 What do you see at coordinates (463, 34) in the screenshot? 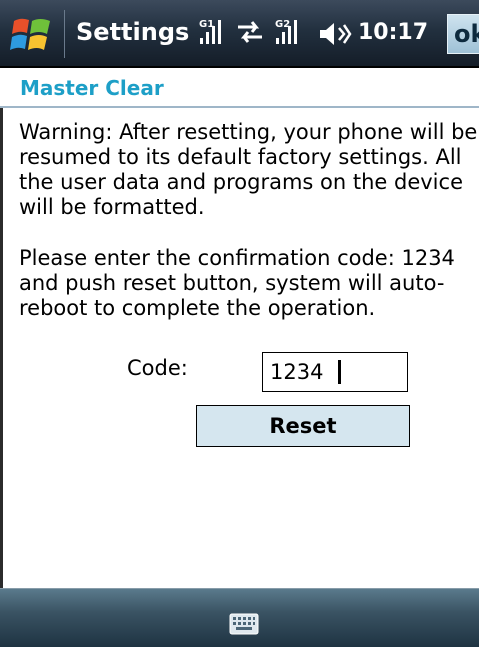
I see `ok-button: ok` at bounding box center [463, 34].